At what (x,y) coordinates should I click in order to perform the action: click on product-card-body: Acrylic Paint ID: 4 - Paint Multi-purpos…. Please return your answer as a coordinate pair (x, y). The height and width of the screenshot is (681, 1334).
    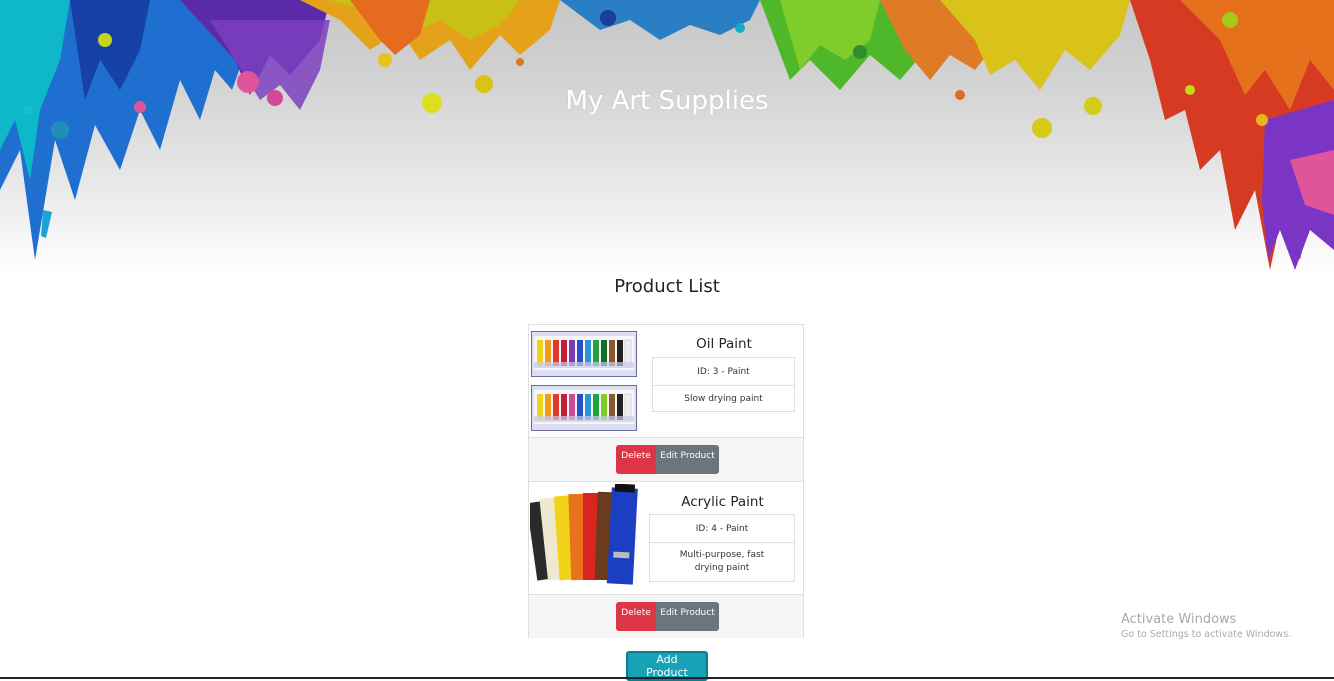
    Looking at the image, I should click on (666, 538).